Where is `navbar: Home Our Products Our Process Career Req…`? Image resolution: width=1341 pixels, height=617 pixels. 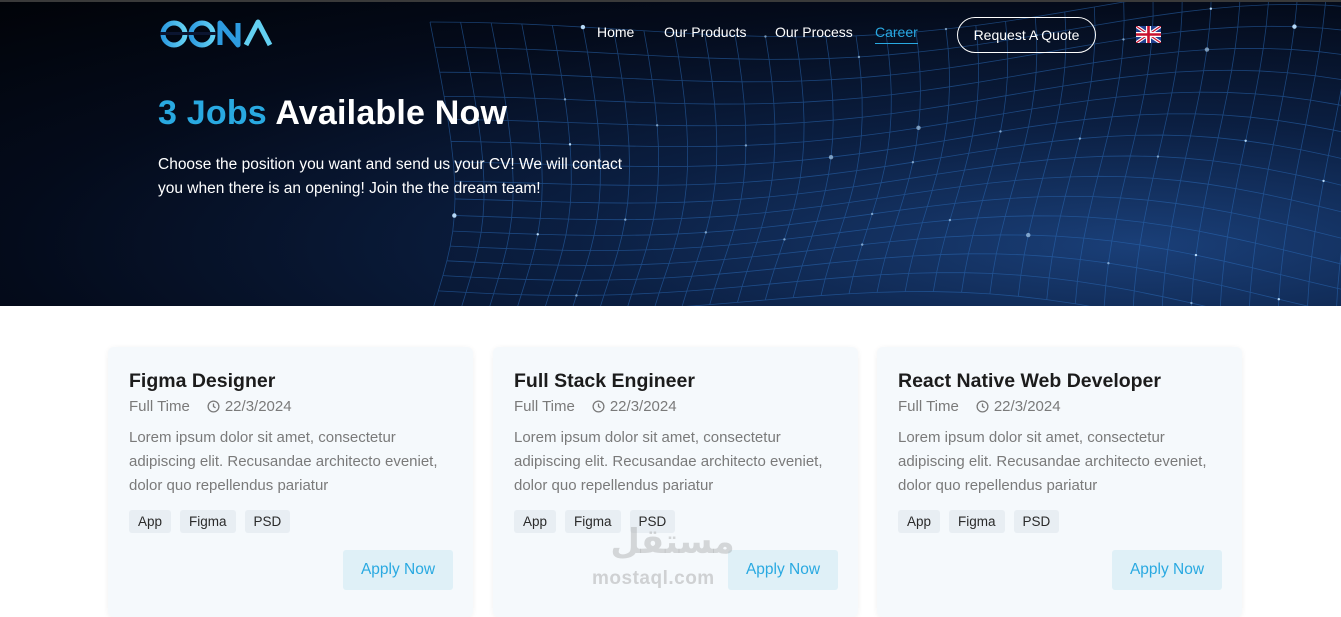
navbar: Home Our Products Our Process Career Req… is located at coordinates (670, 35).